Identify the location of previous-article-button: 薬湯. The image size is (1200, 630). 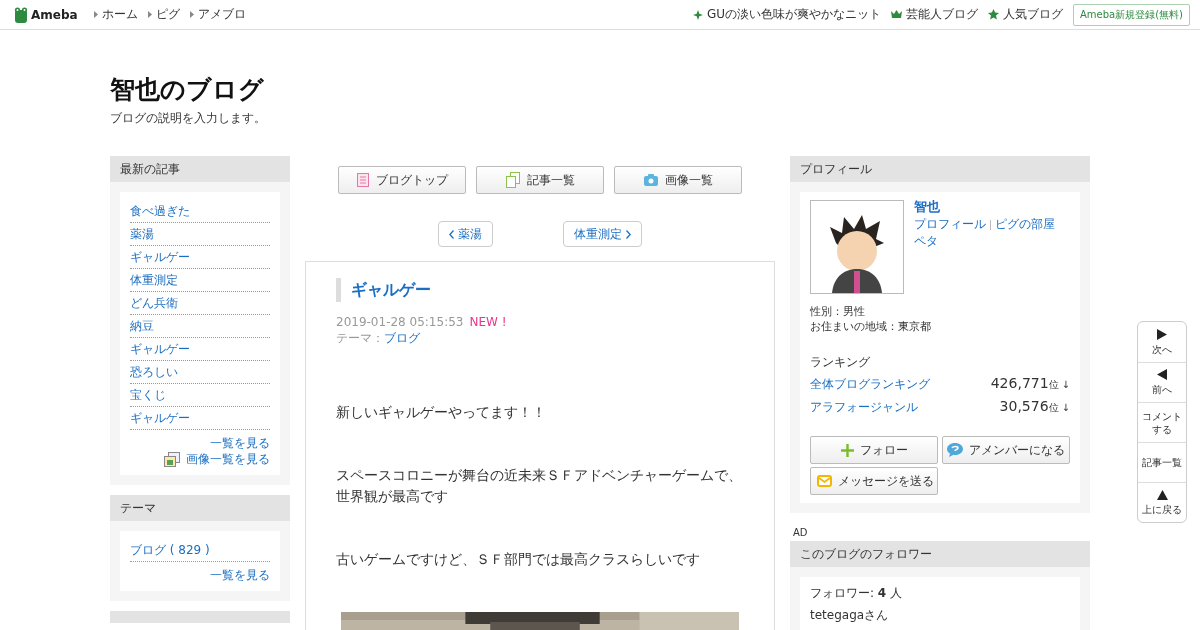
(465, 234).